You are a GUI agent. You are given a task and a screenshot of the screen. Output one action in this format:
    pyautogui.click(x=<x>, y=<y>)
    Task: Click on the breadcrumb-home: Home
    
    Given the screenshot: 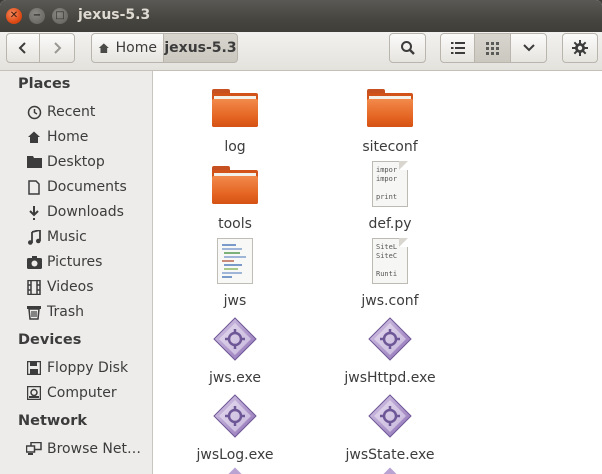 What is the action you would take?
    pyautogui.click(x=127, y=48)
    